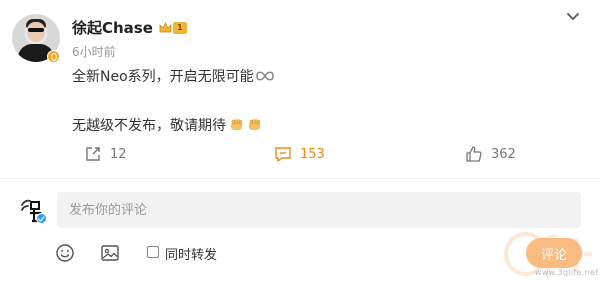 This screenshot has width=600, height=281. Describe the element at coordinates (53, 56) in the screenshot. I see `verified-orange-icon` at that location.